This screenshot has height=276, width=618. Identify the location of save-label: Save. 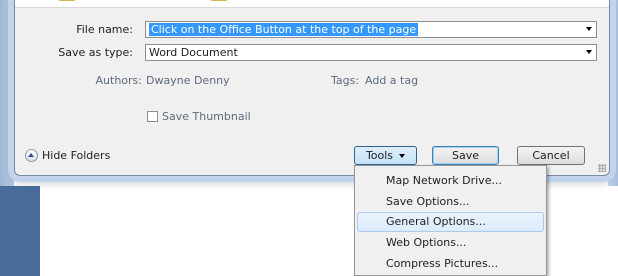
(465, 155).